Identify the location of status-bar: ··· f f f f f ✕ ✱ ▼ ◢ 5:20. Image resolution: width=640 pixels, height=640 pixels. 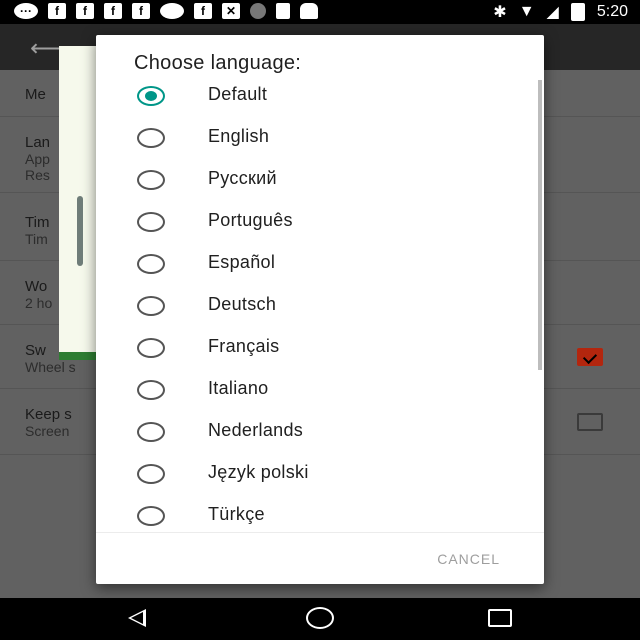
(320, 12).